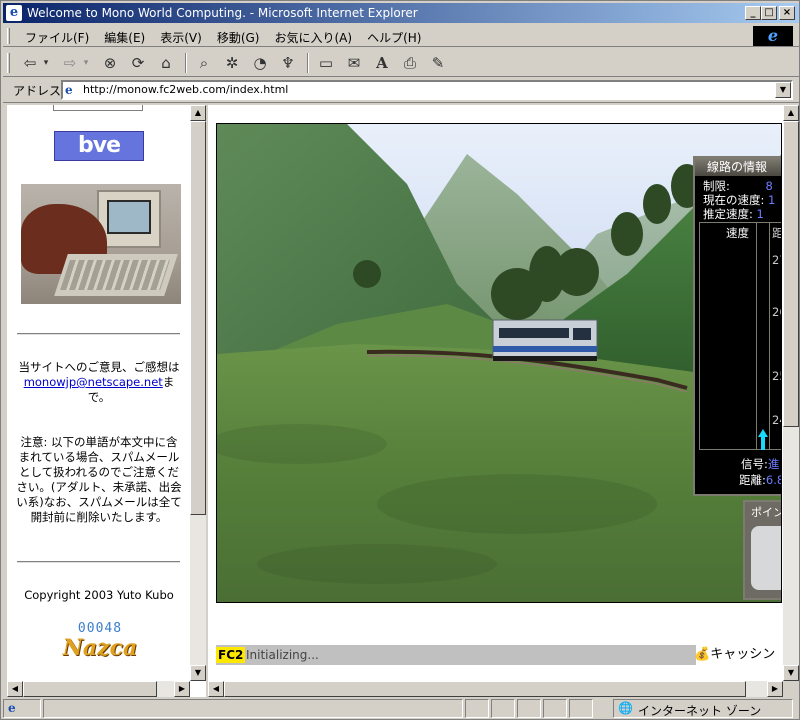 This screenshot has width=800, height=720. Describe the element at coordinates (46, 63) in the screenshot. I see `back-dropdown-icon: ▾` at that location.